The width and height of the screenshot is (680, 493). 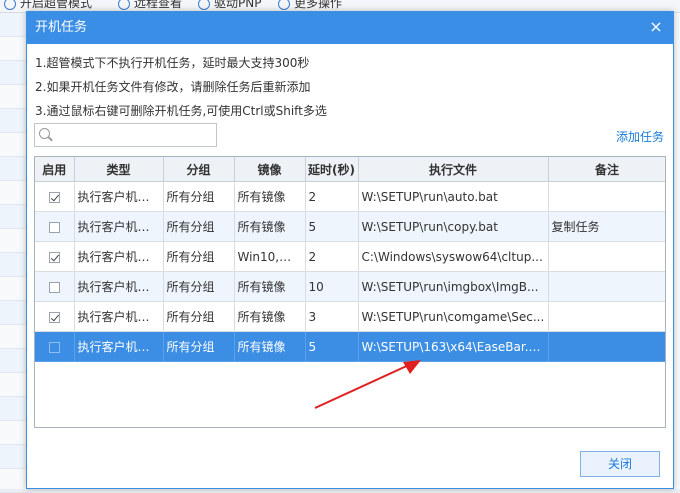 What do you see at coordinates (453, 226) in the screenshot?
I see `cell-file: W:\SETUP\run\copy.bat` at bounding box center [453, 226].